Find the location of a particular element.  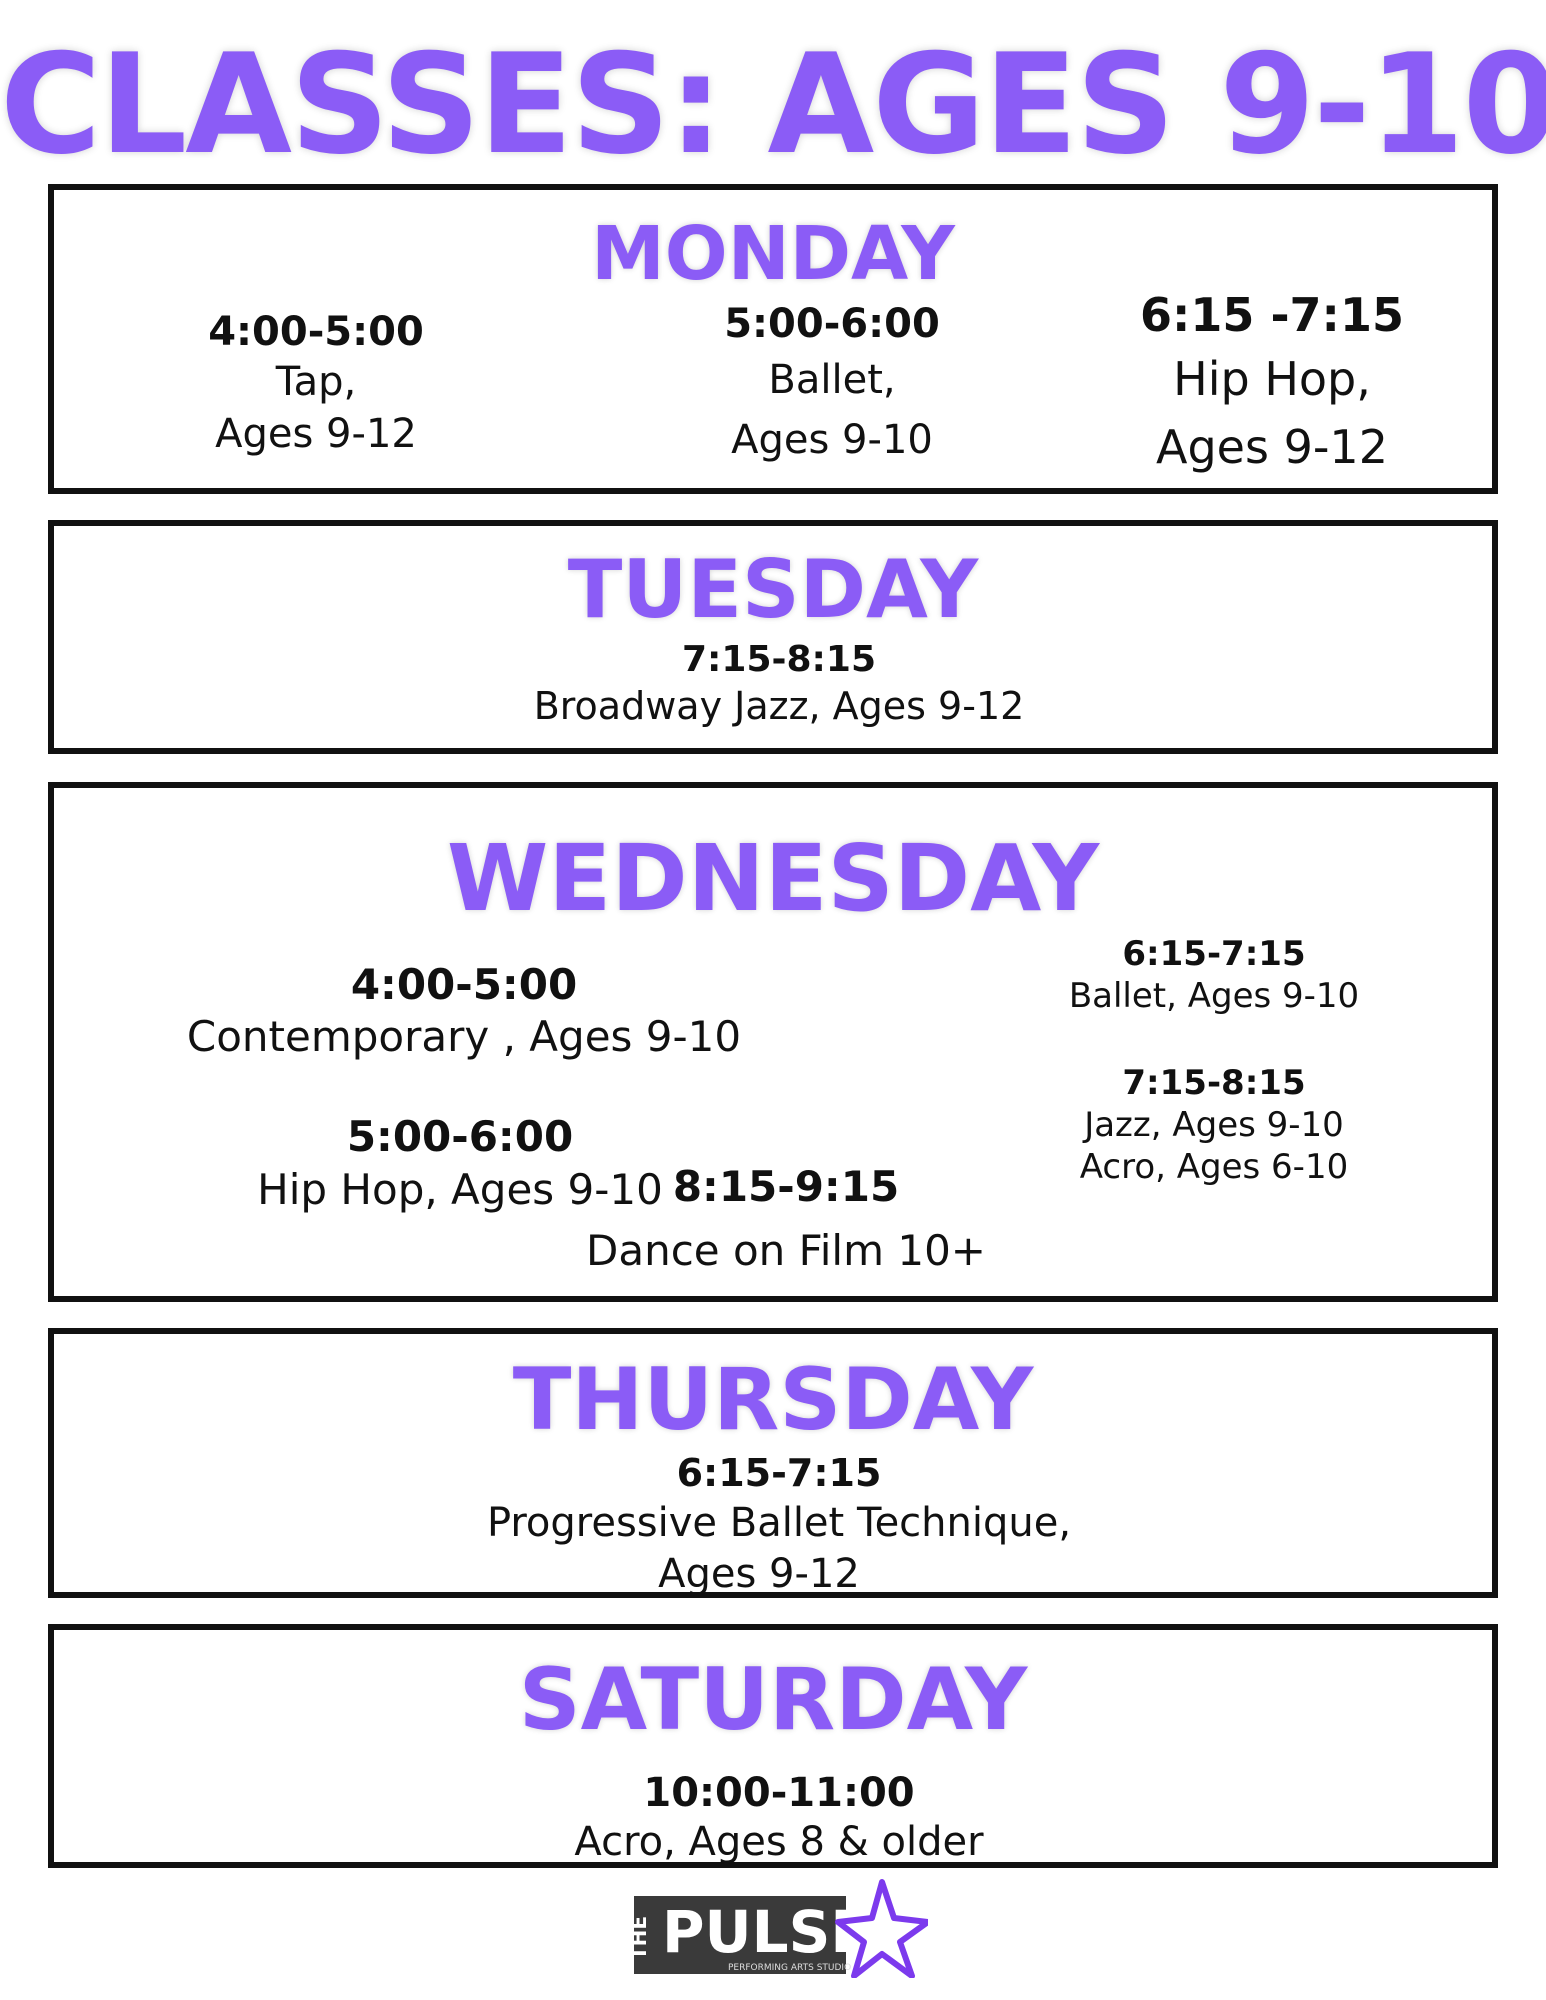

class-ages: Ages 9-10 is located at coordinates (832, 440).